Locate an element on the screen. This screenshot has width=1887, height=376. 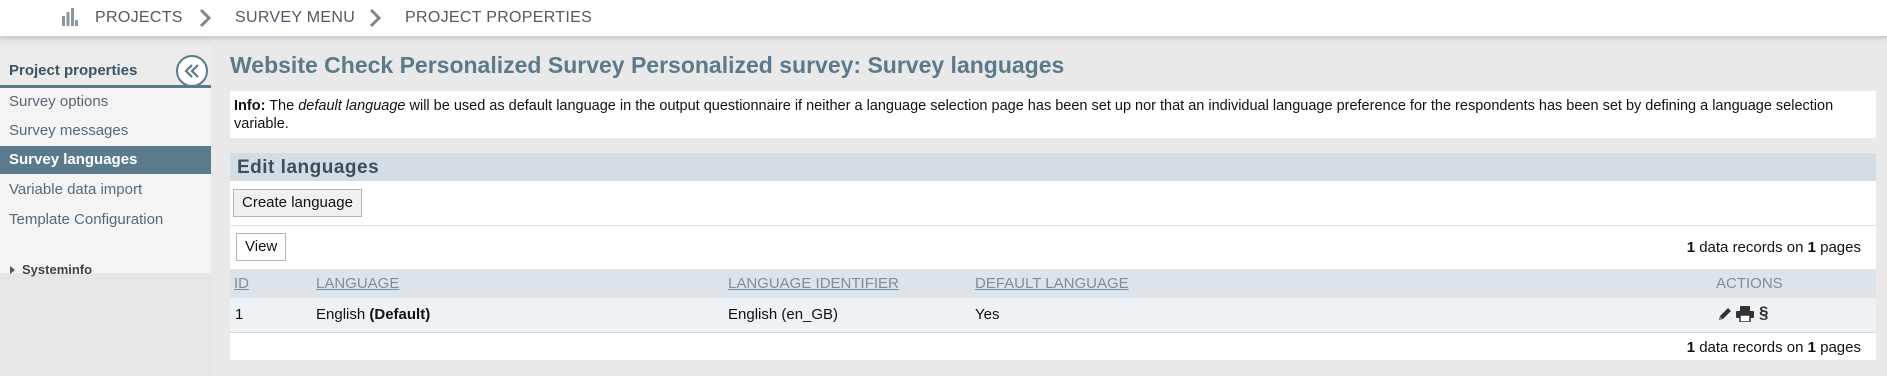
sidebar-item-survey-messages: Survey messages is located at coordinates (105, 131).